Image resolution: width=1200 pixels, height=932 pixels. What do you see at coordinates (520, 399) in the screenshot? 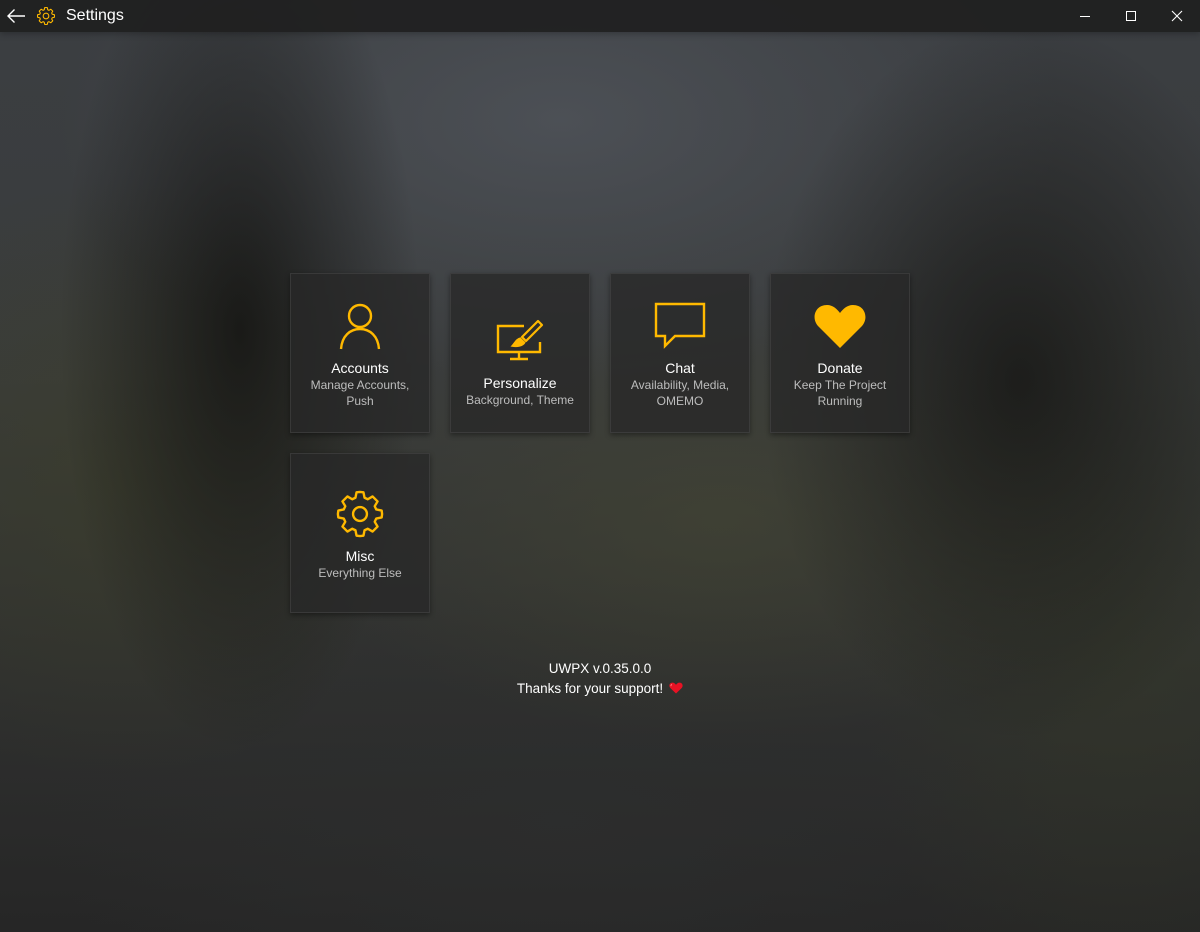
I see `tile-subtitle: Background, Theme` at bounding box center [520, 399].